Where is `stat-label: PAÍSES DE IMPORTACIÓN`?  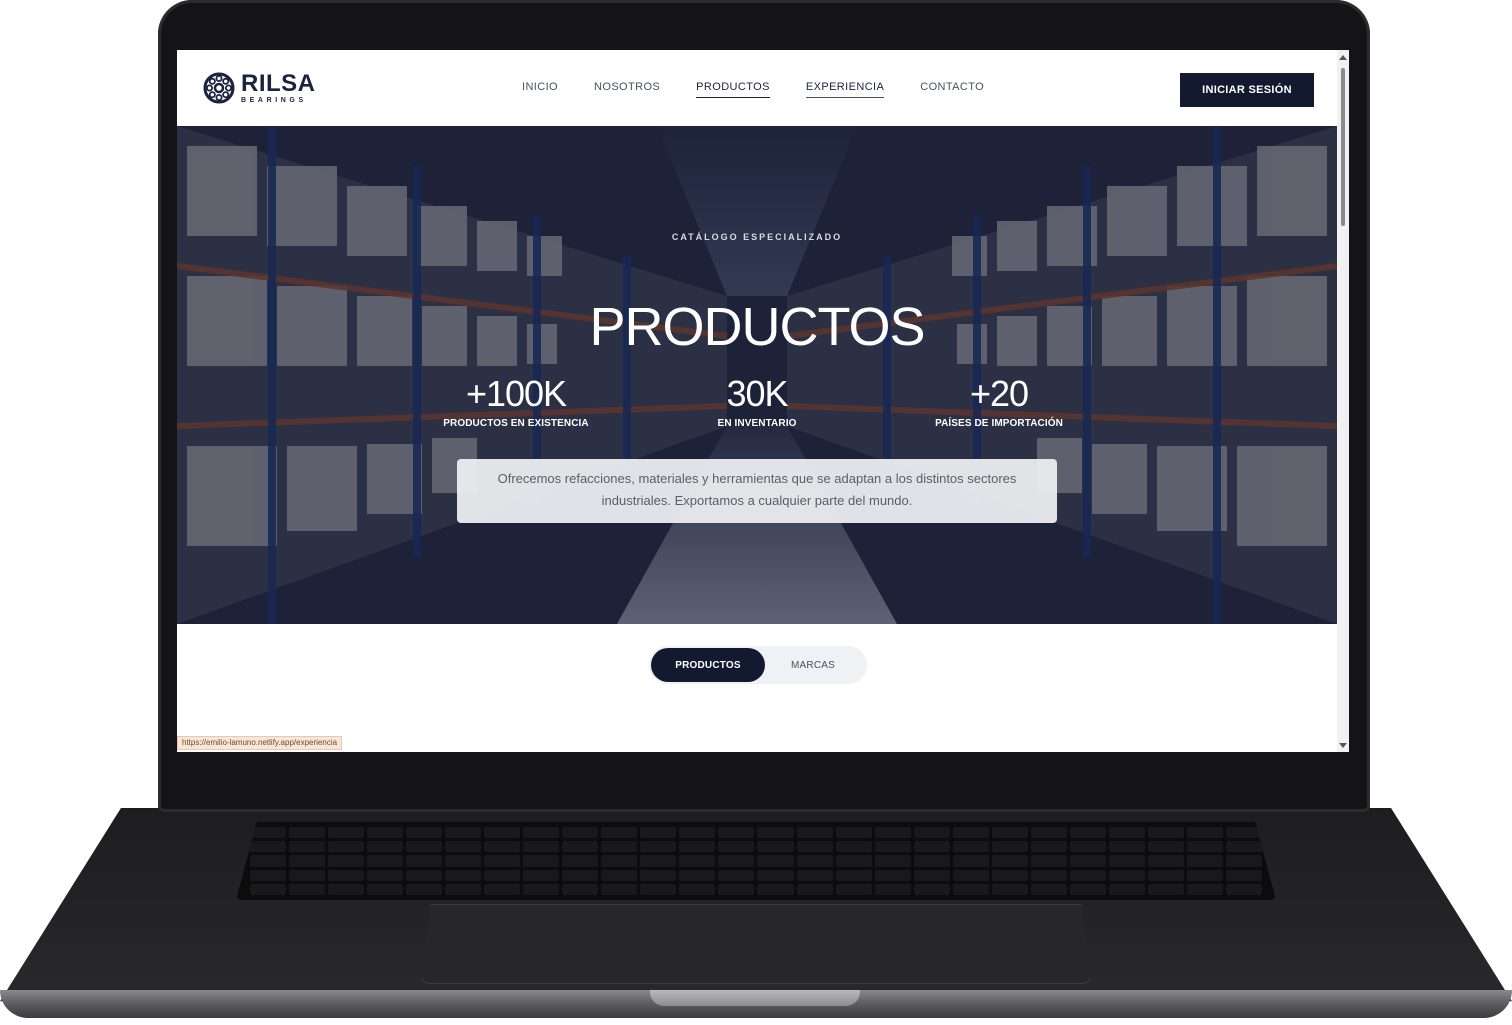 stat-label: PAÍSES DE IMPORTACIÓN is located at coordinates (999, 423).